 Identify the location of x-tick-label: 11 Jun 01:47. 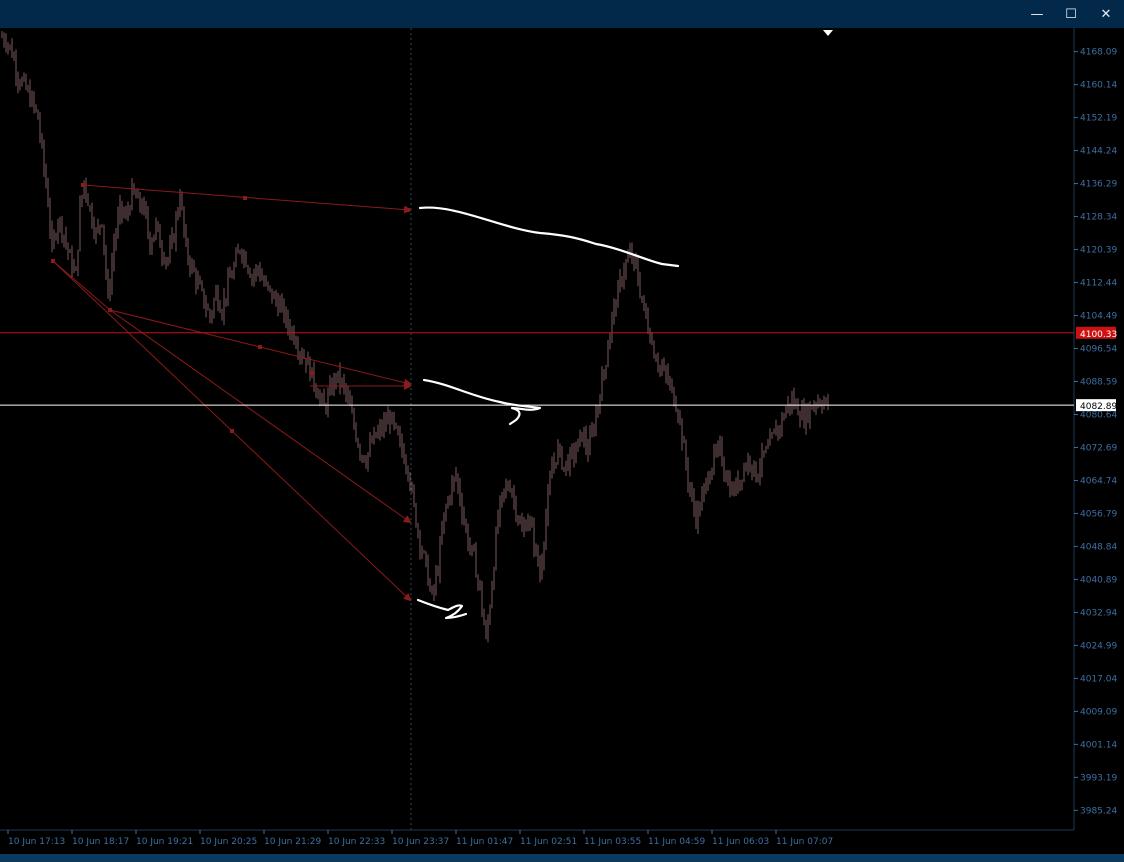
(484, 842).